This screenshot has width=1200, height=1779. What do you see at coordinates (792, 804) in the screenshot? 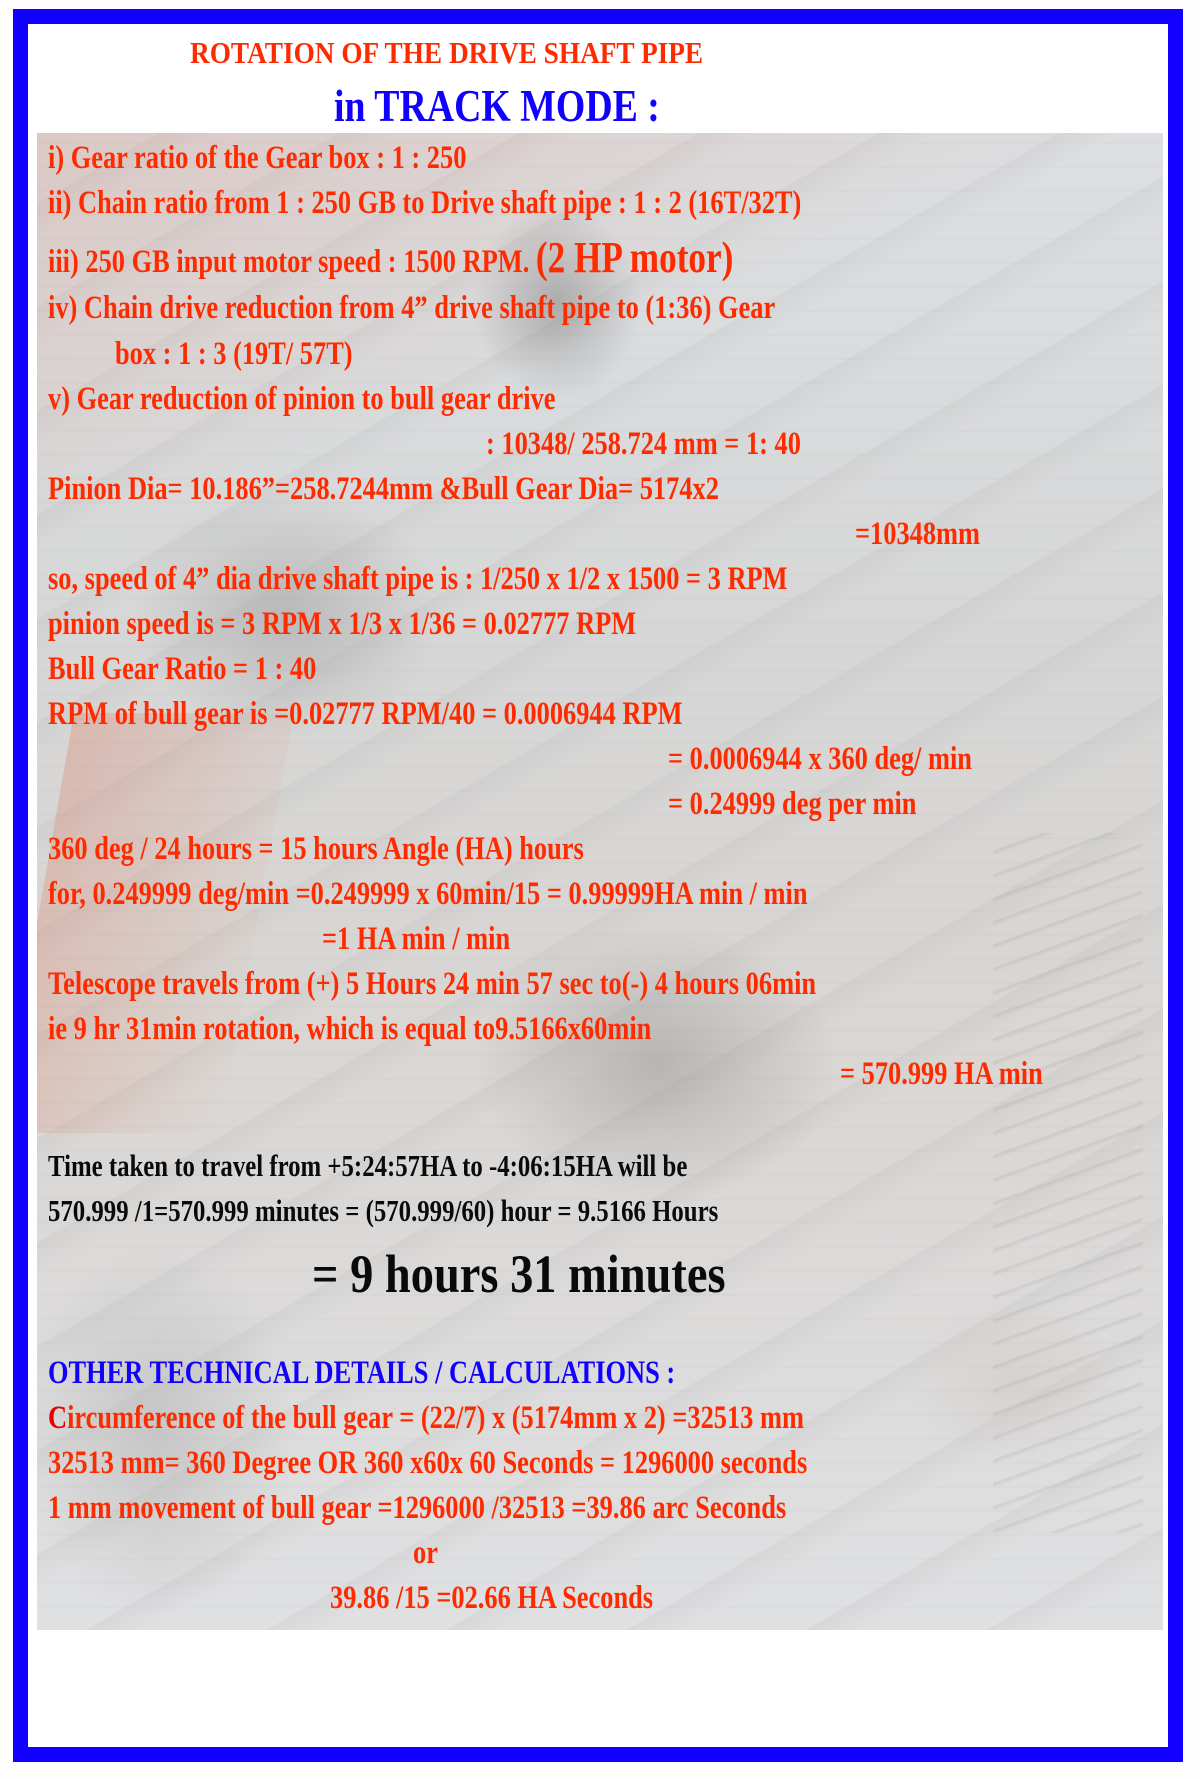
I see `calc-line: = 0.24999 deg per min` at bounding box center [792, 804].